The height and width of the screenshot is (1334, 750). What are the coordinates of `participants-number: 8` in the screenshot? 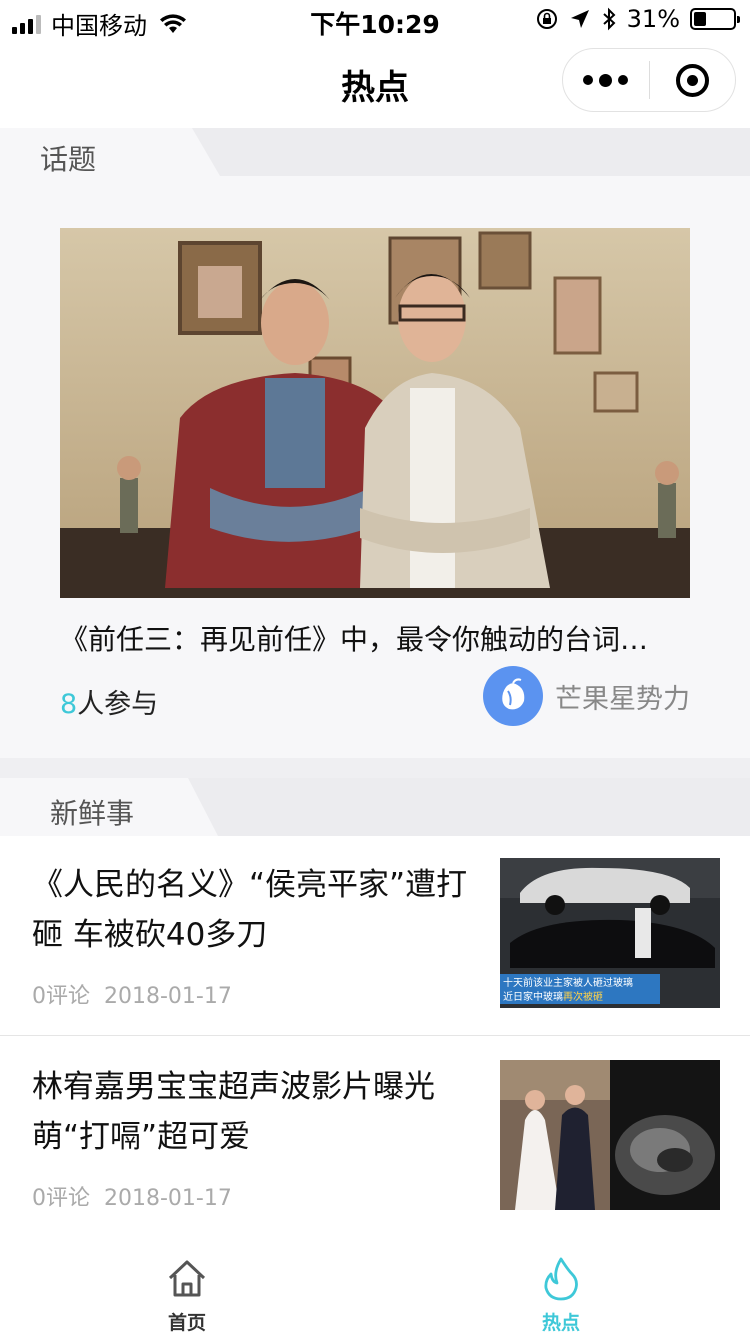 It's located at (69, 704).